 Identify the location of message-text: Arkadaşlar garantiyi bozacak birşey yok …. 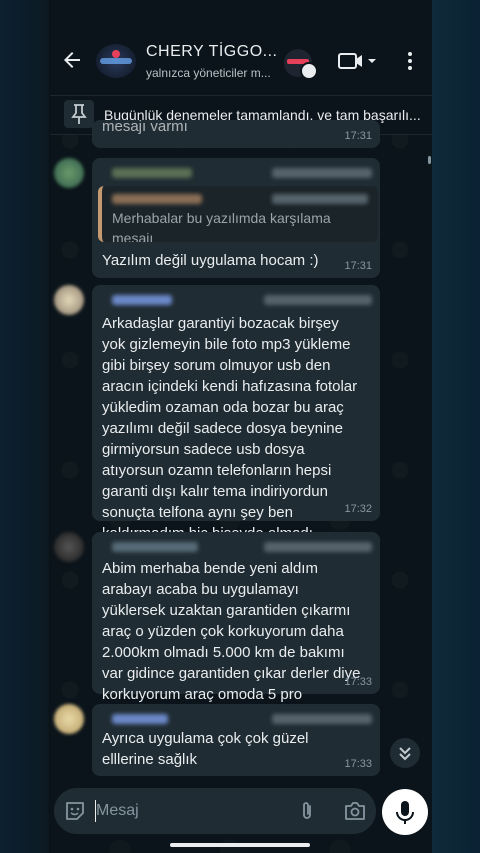
(230, 428).